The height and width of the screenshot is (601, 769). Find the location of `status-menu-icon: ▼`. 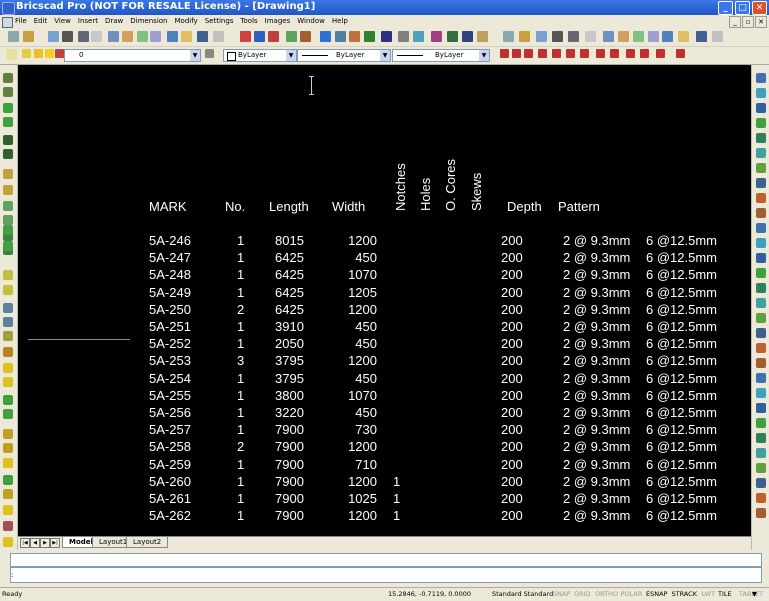

status-menu-icon: ▼ is located at coordinates (754, 594).